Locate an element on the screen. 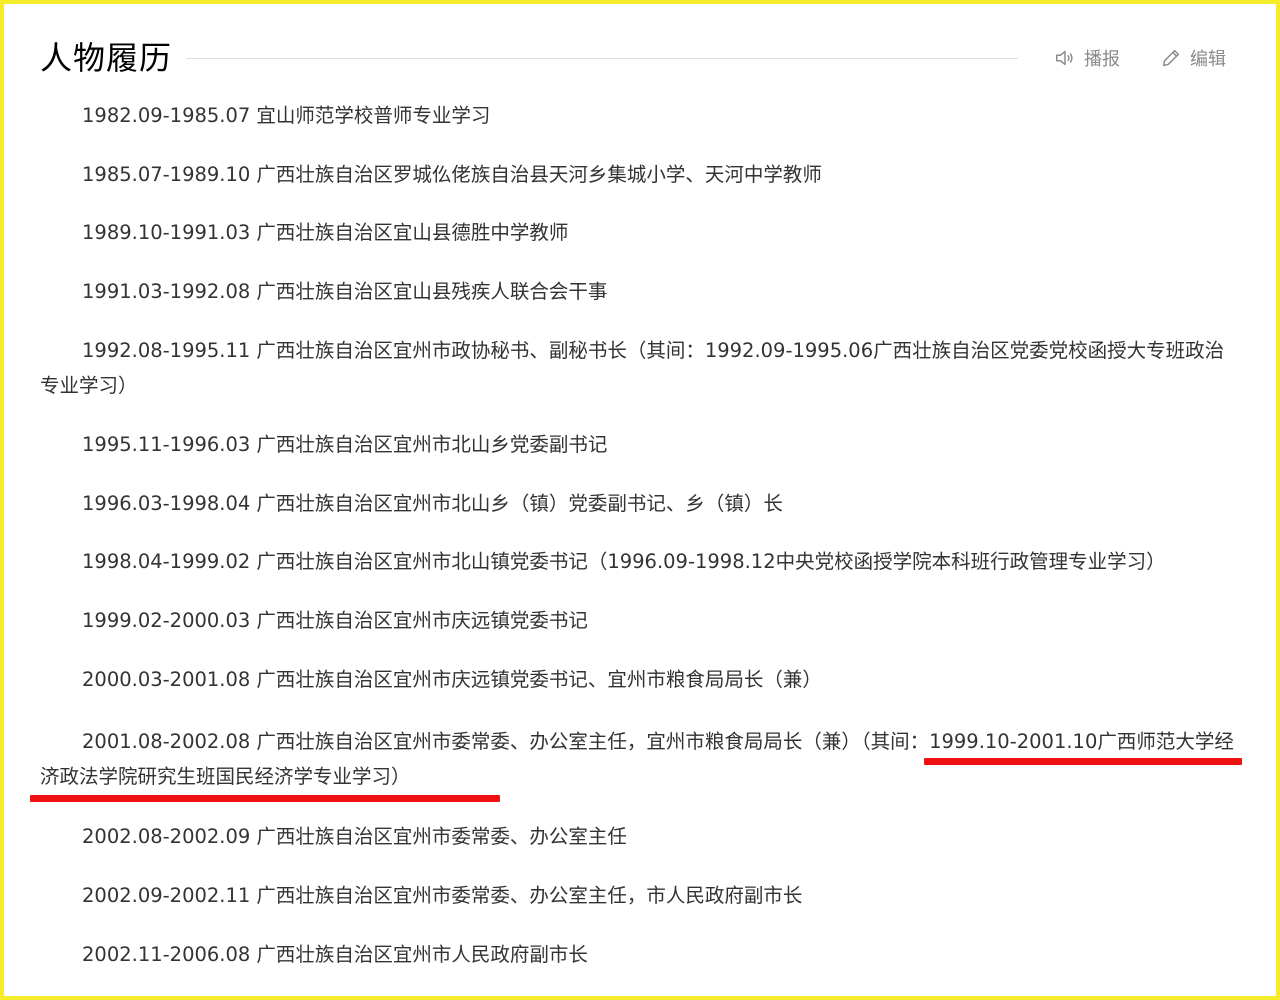 This screenshot has width=1280, height=1000. entry-text: 广西壮族自治区宜州市庆远镇党委书记 is located at coordinates (422, 620).